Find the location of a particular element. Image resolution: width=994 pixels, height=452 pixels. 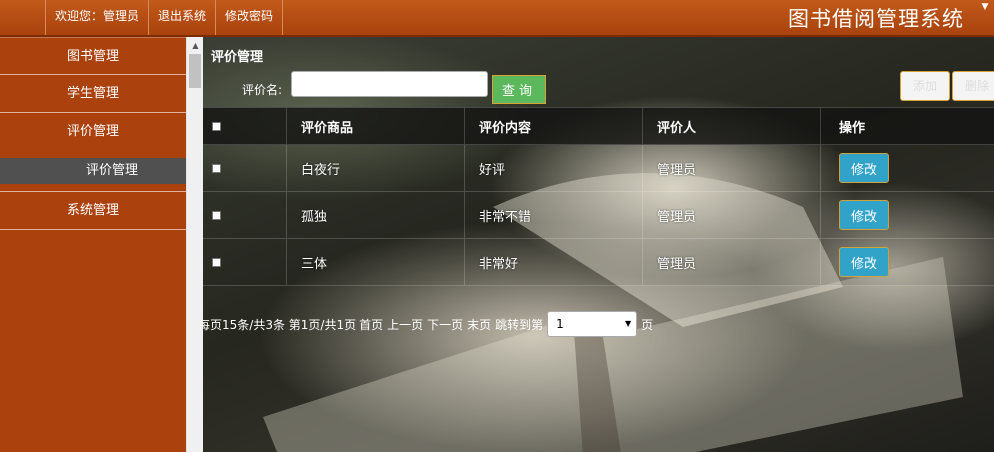

search-label: 评价名: is located at coordinates (262, 90).